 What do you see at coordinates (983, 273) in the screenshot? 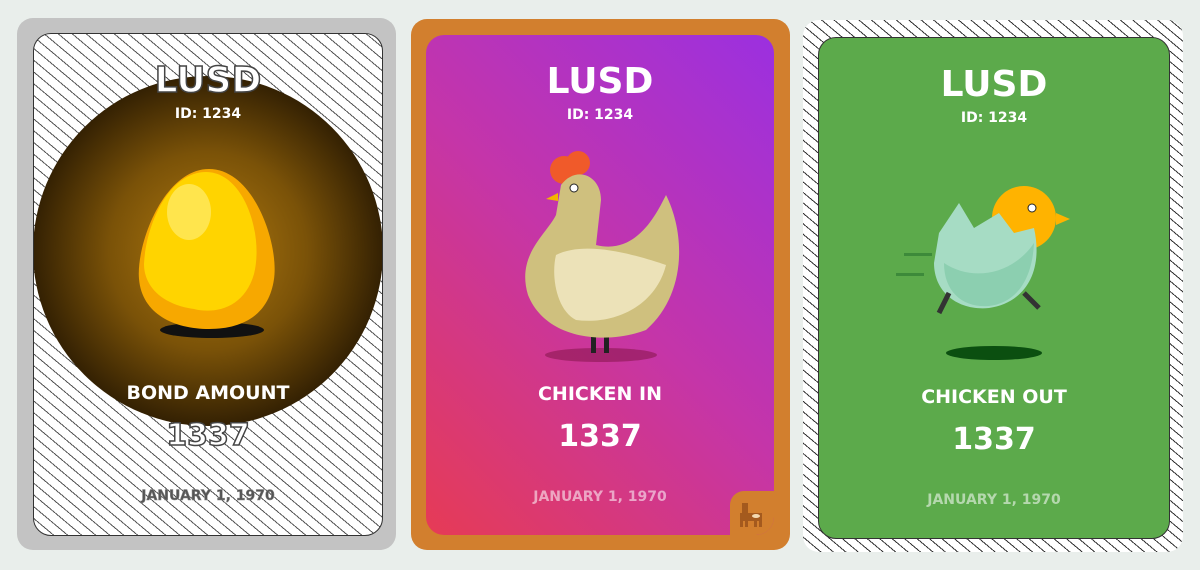
I see `chick-in-eggshell-icon` at bounding box center [983, 273].